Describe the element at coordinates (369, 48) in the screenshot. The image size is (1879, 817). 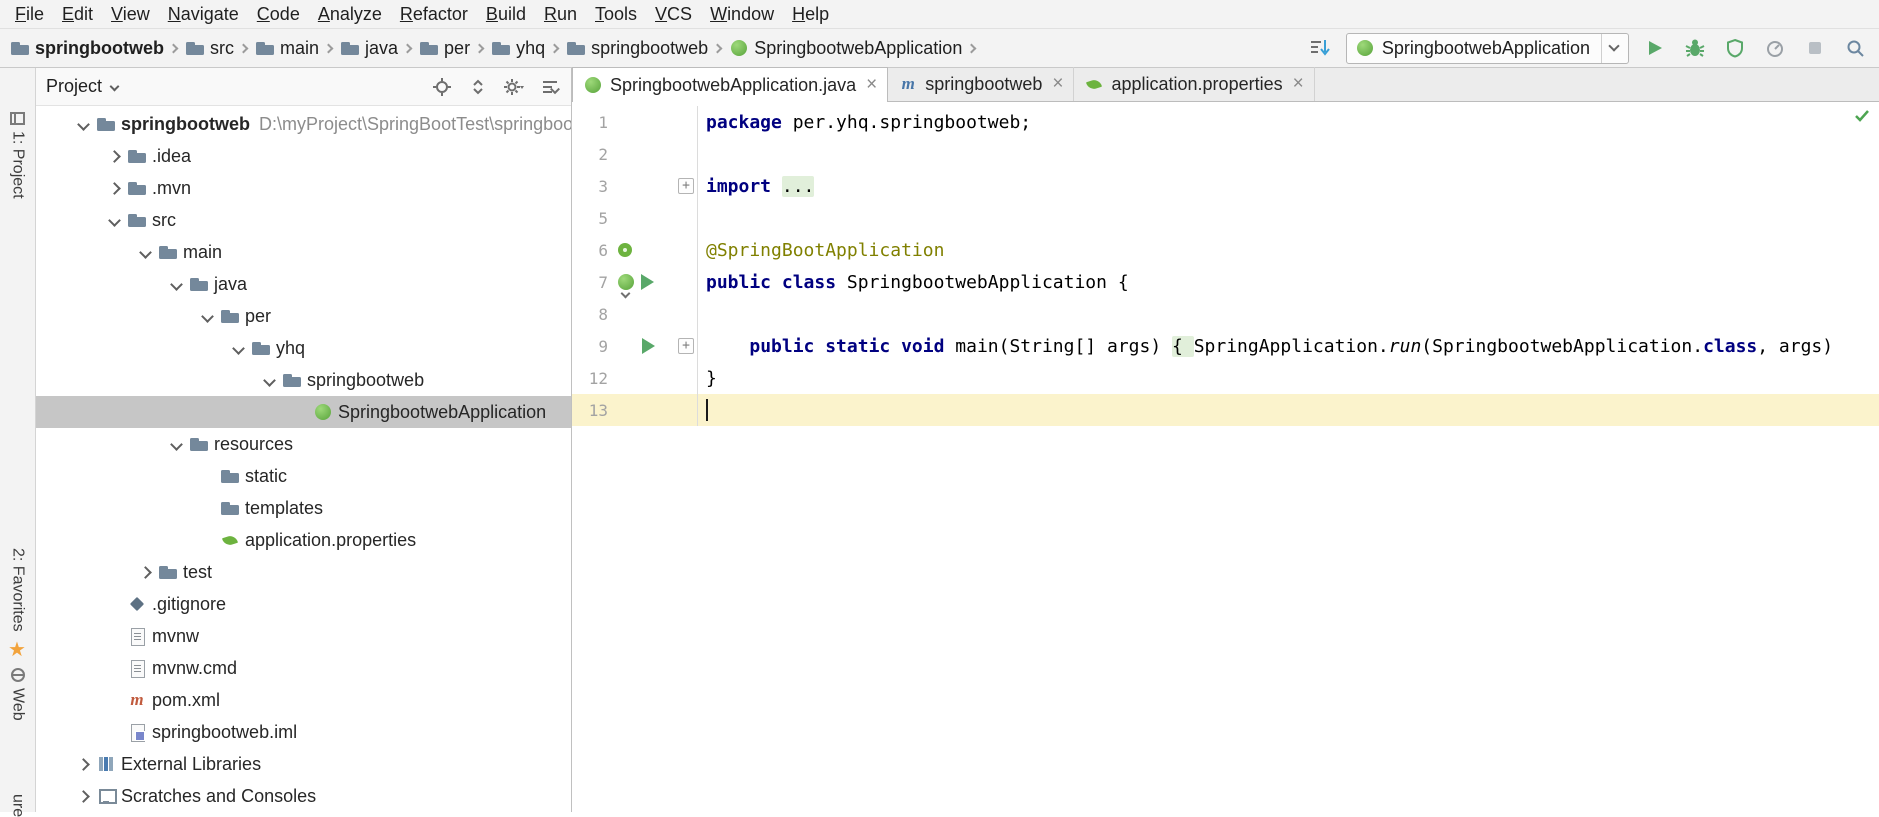
I see `breadcrumb-java: java` at that location.